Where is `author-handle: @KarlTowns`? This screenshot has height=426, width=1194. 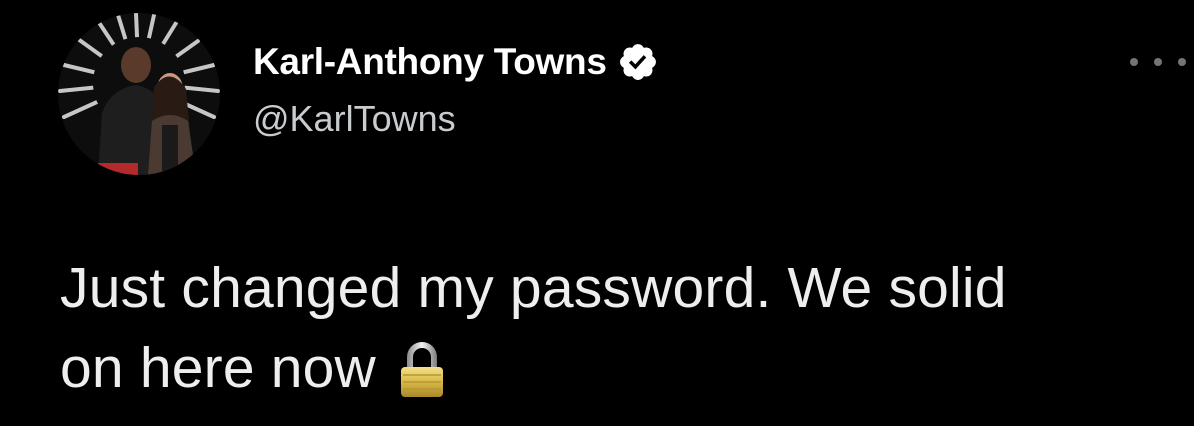
author-handle: @KarlTowns is located at coordinates (354, 119).